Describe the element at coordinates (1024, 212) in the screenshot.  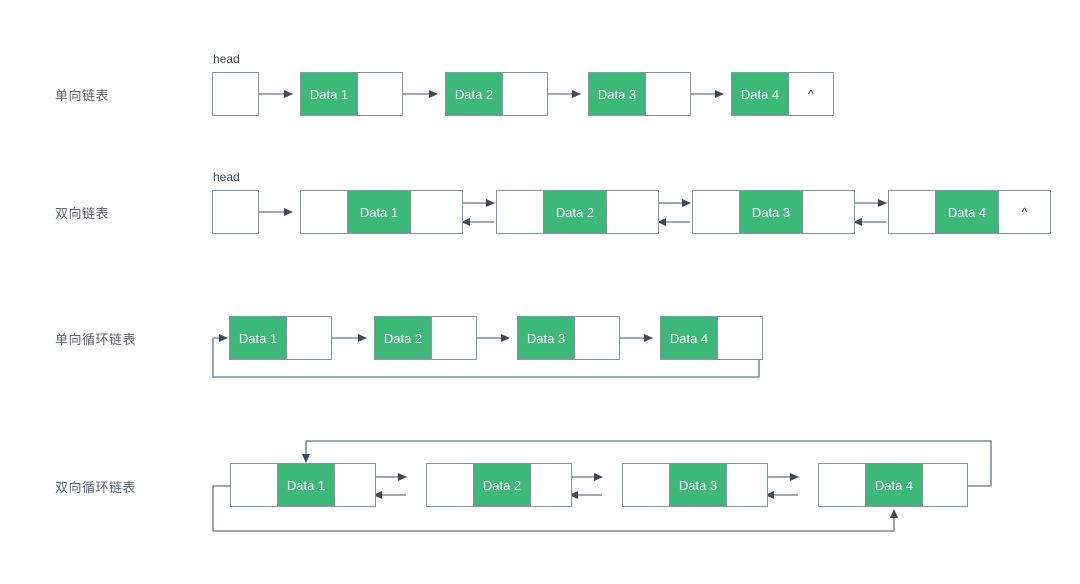
I see `node-null-next-cell: ^` at that location.